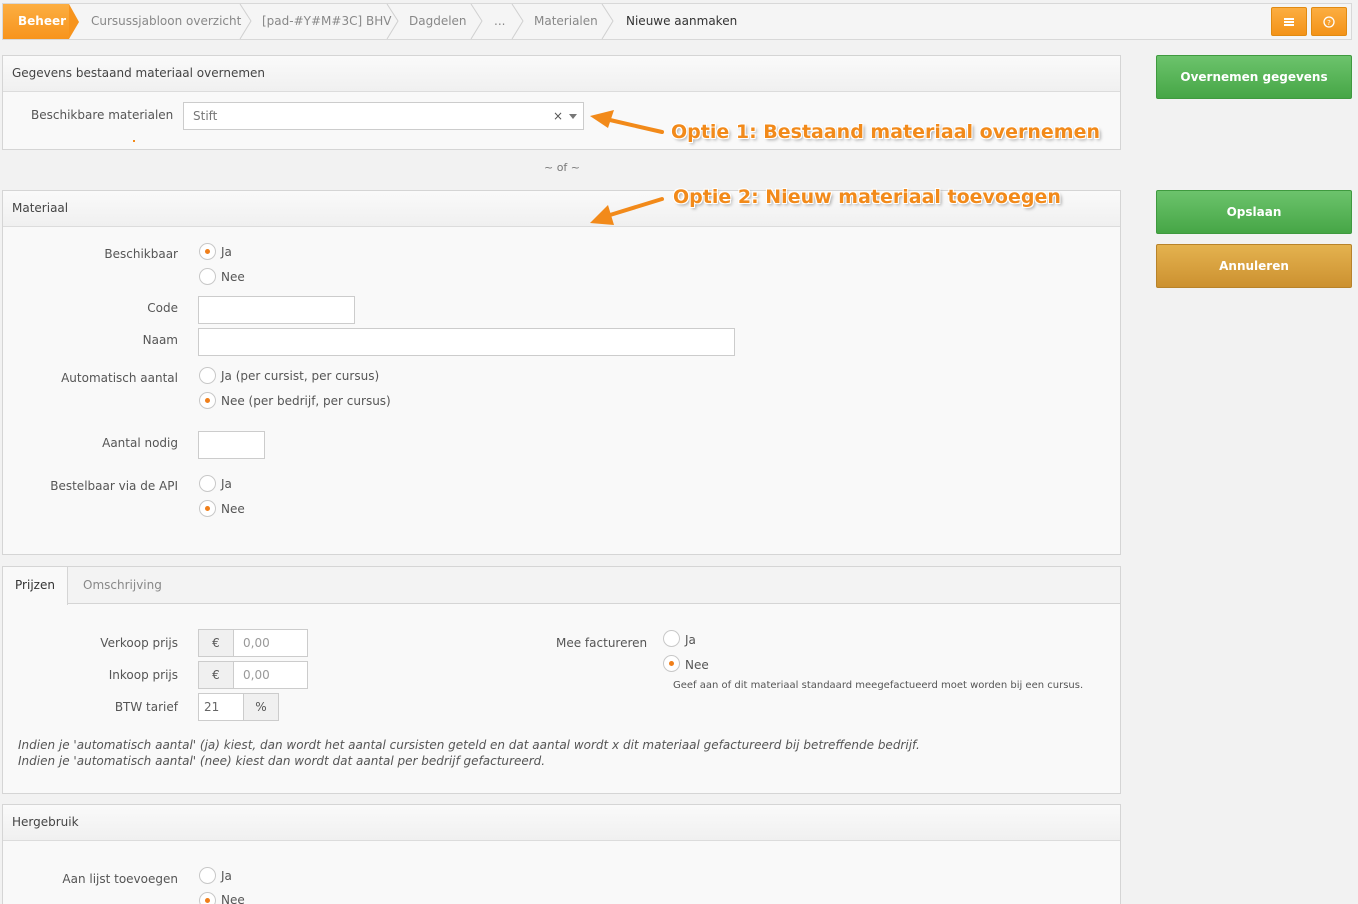 This screenshot has height=904, width=1358. What do you see at coordinates (160, 340) in the screenshot?
I see `name-label: Naam` at bounding box center [160, 340].